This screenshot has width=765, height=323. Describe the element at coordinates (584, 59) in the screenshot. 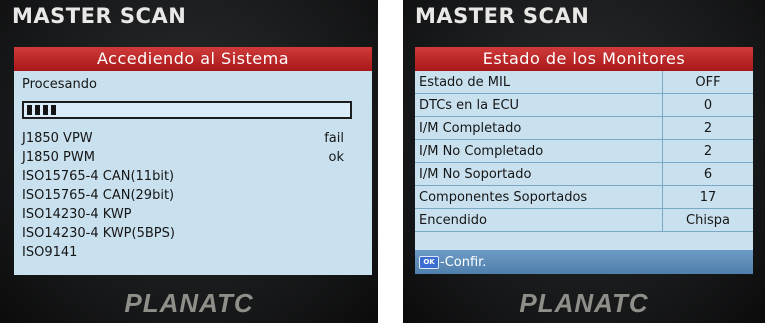

I see `screen-title: Estado de los Monitores` at that location.